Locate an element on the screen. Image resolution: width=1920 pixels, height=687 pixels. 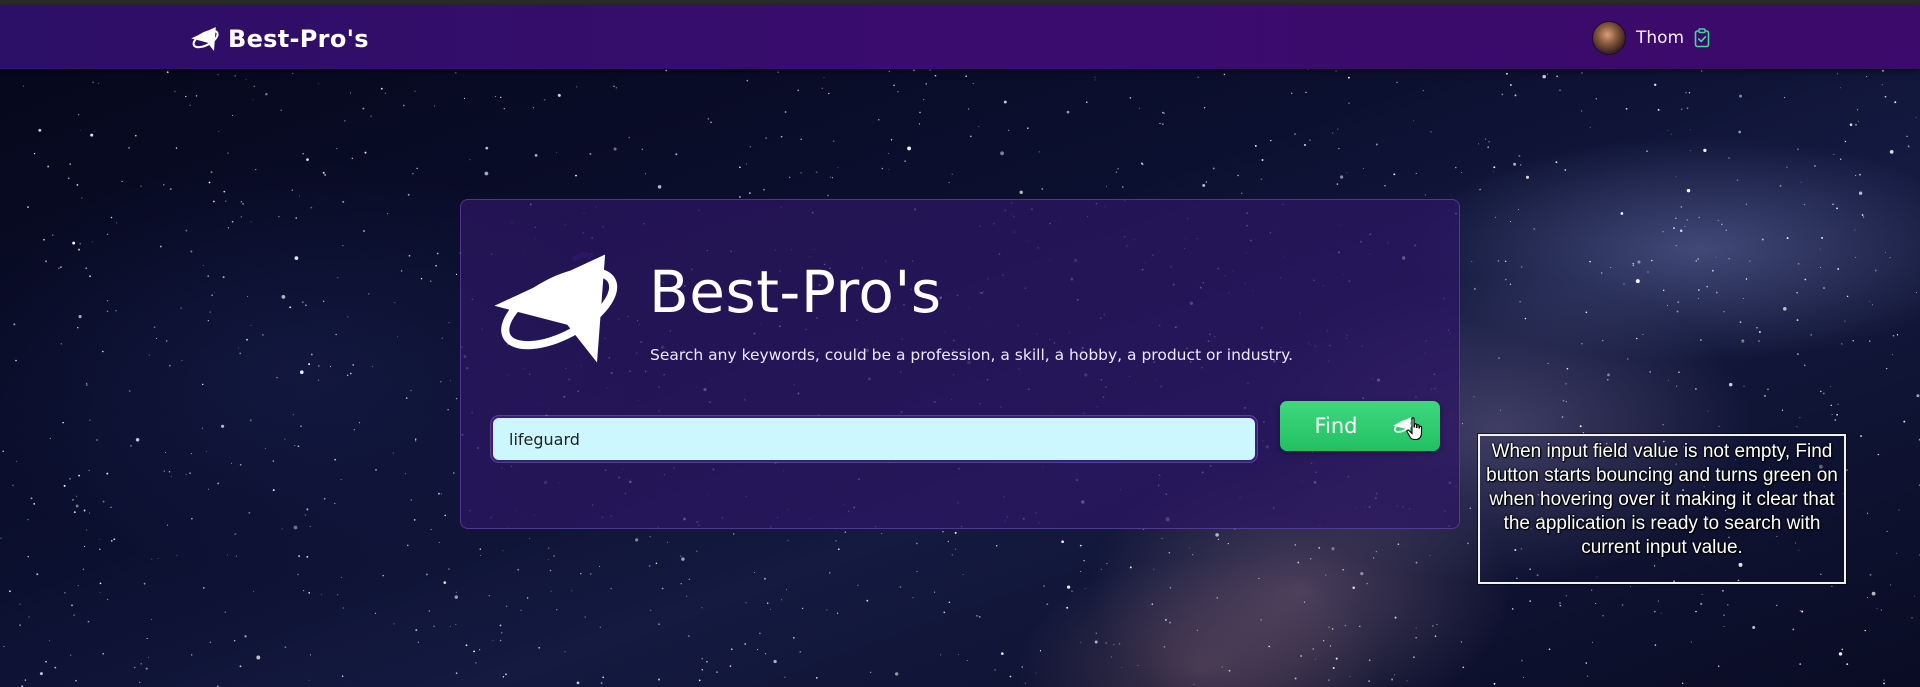
hand-pointer-icon is located at coordinates (1414, 429).